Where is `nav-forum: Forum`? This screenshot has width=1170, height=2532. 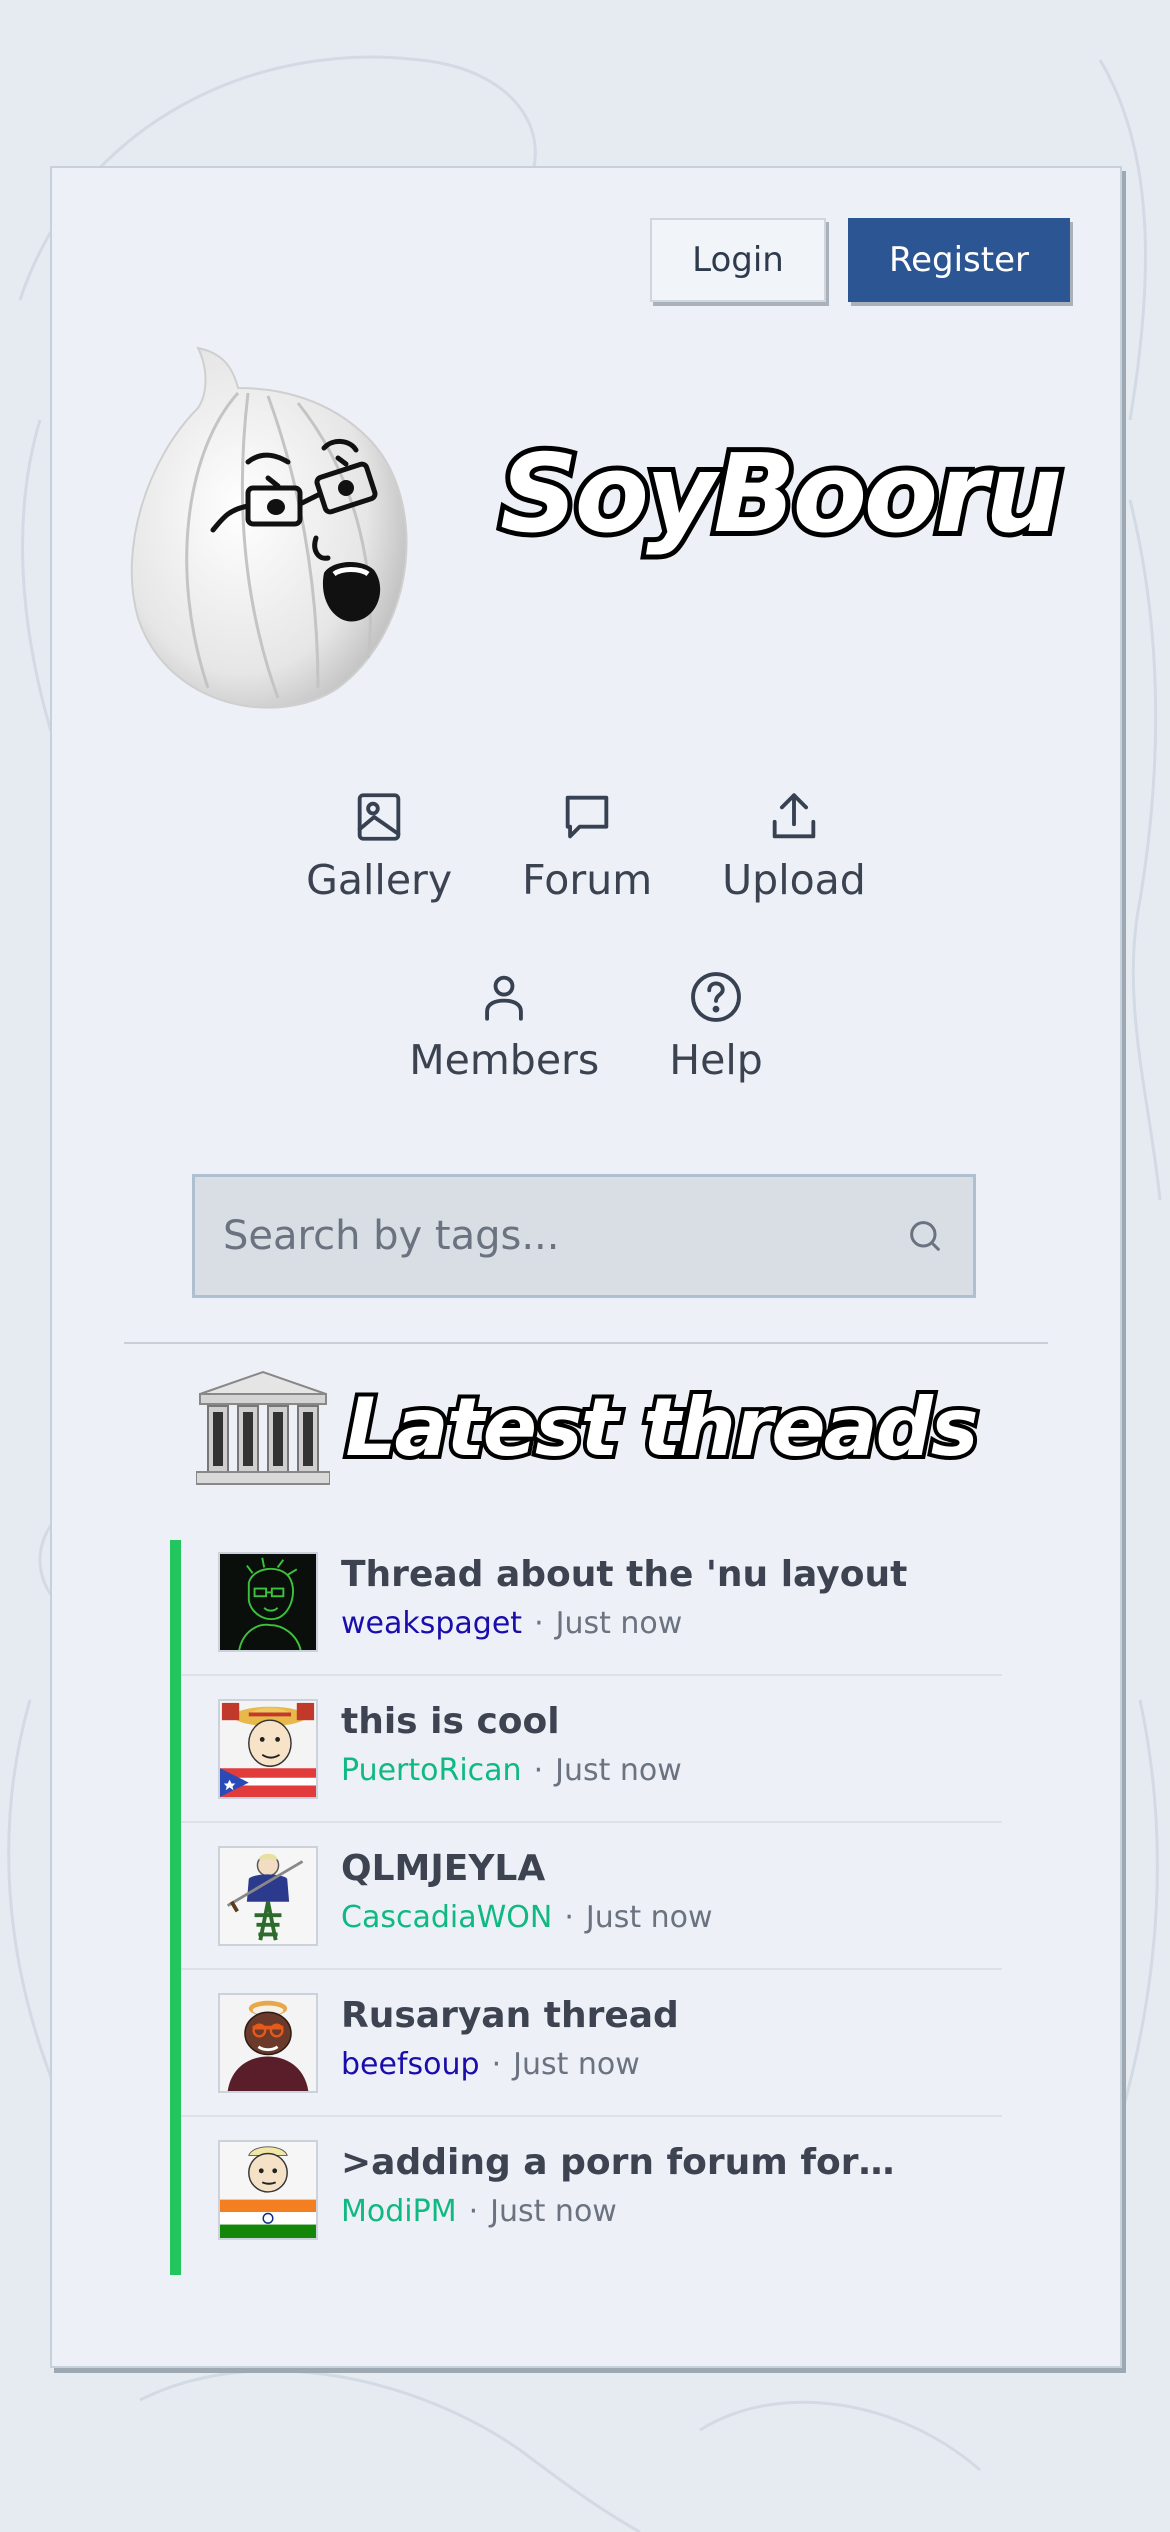 nav-forum: Forum is located at coordinates (587, 846).